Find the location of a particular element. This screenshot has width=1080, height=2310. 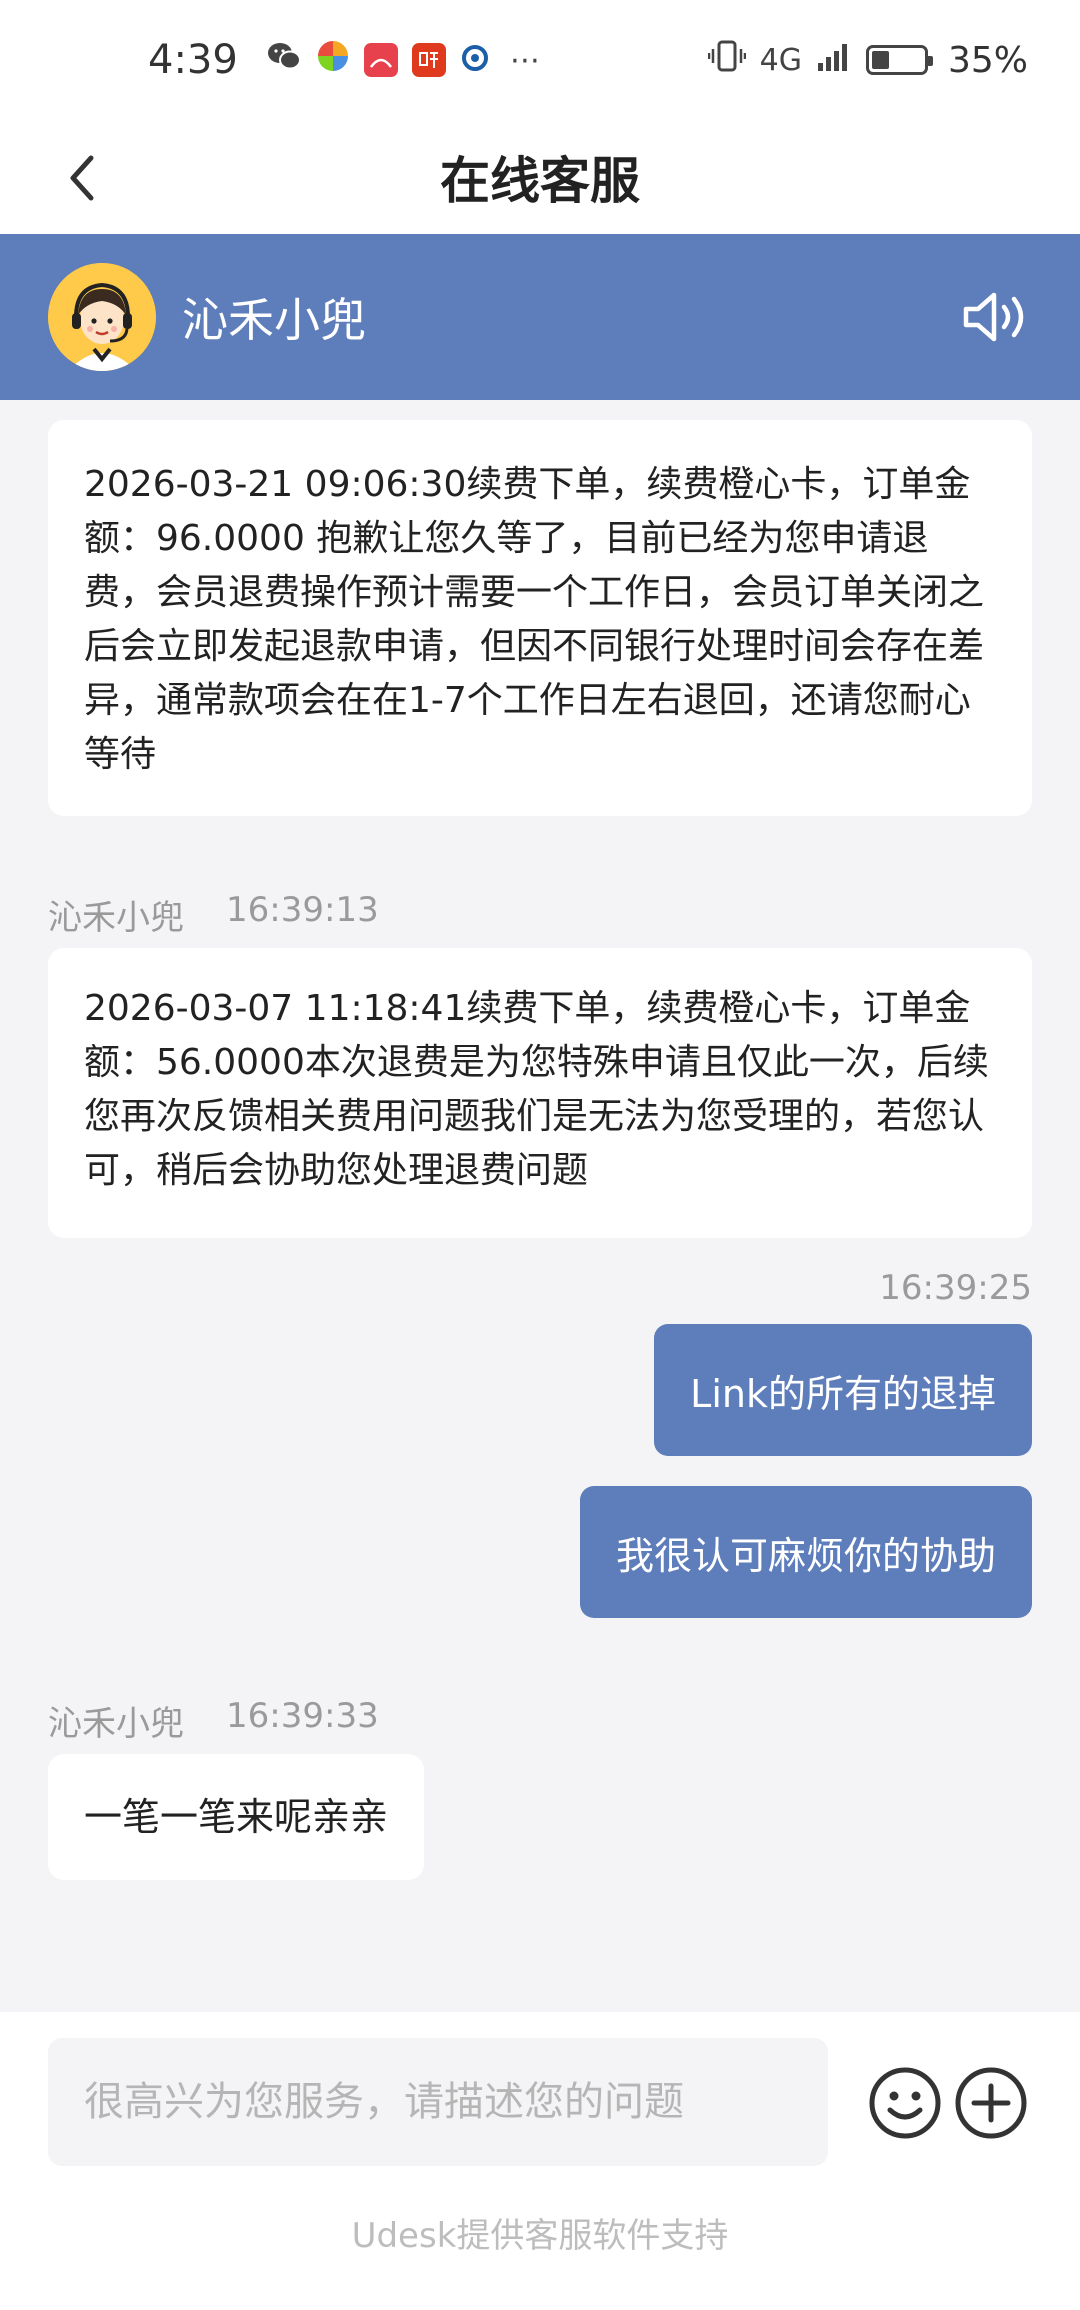

agent-avatar is located at coordinates (102, 317).